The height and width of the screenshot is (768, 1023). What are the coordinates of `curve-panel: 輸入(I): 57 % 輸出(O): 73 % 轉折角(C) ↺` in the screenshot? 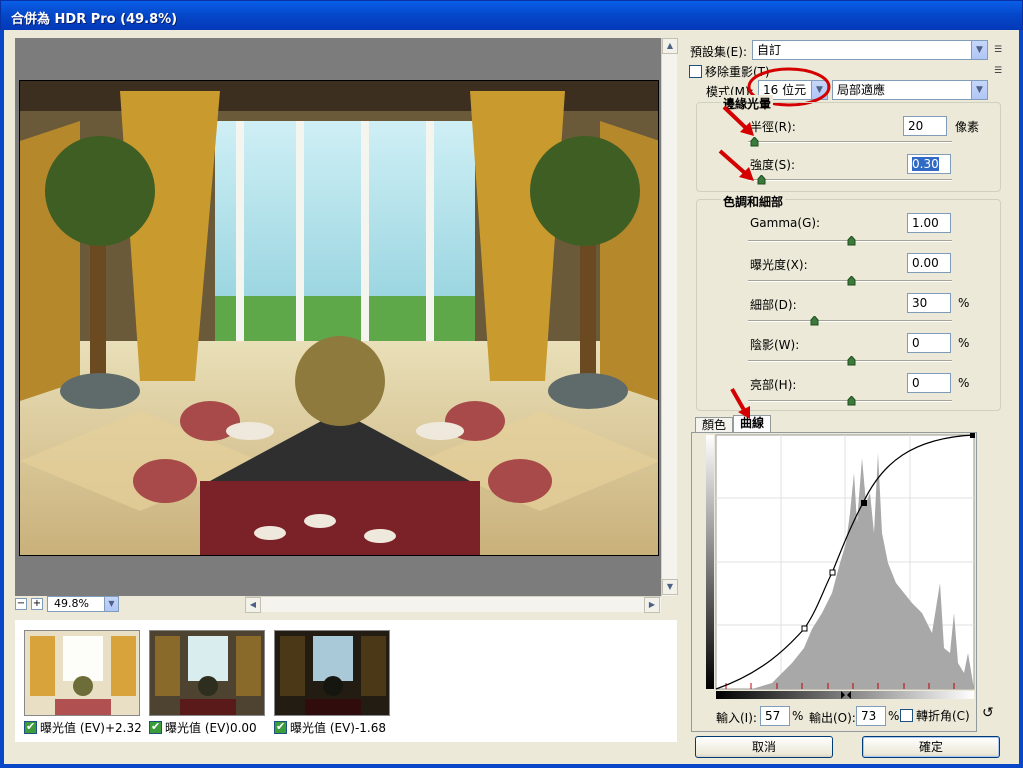 It's located at (842, 582).